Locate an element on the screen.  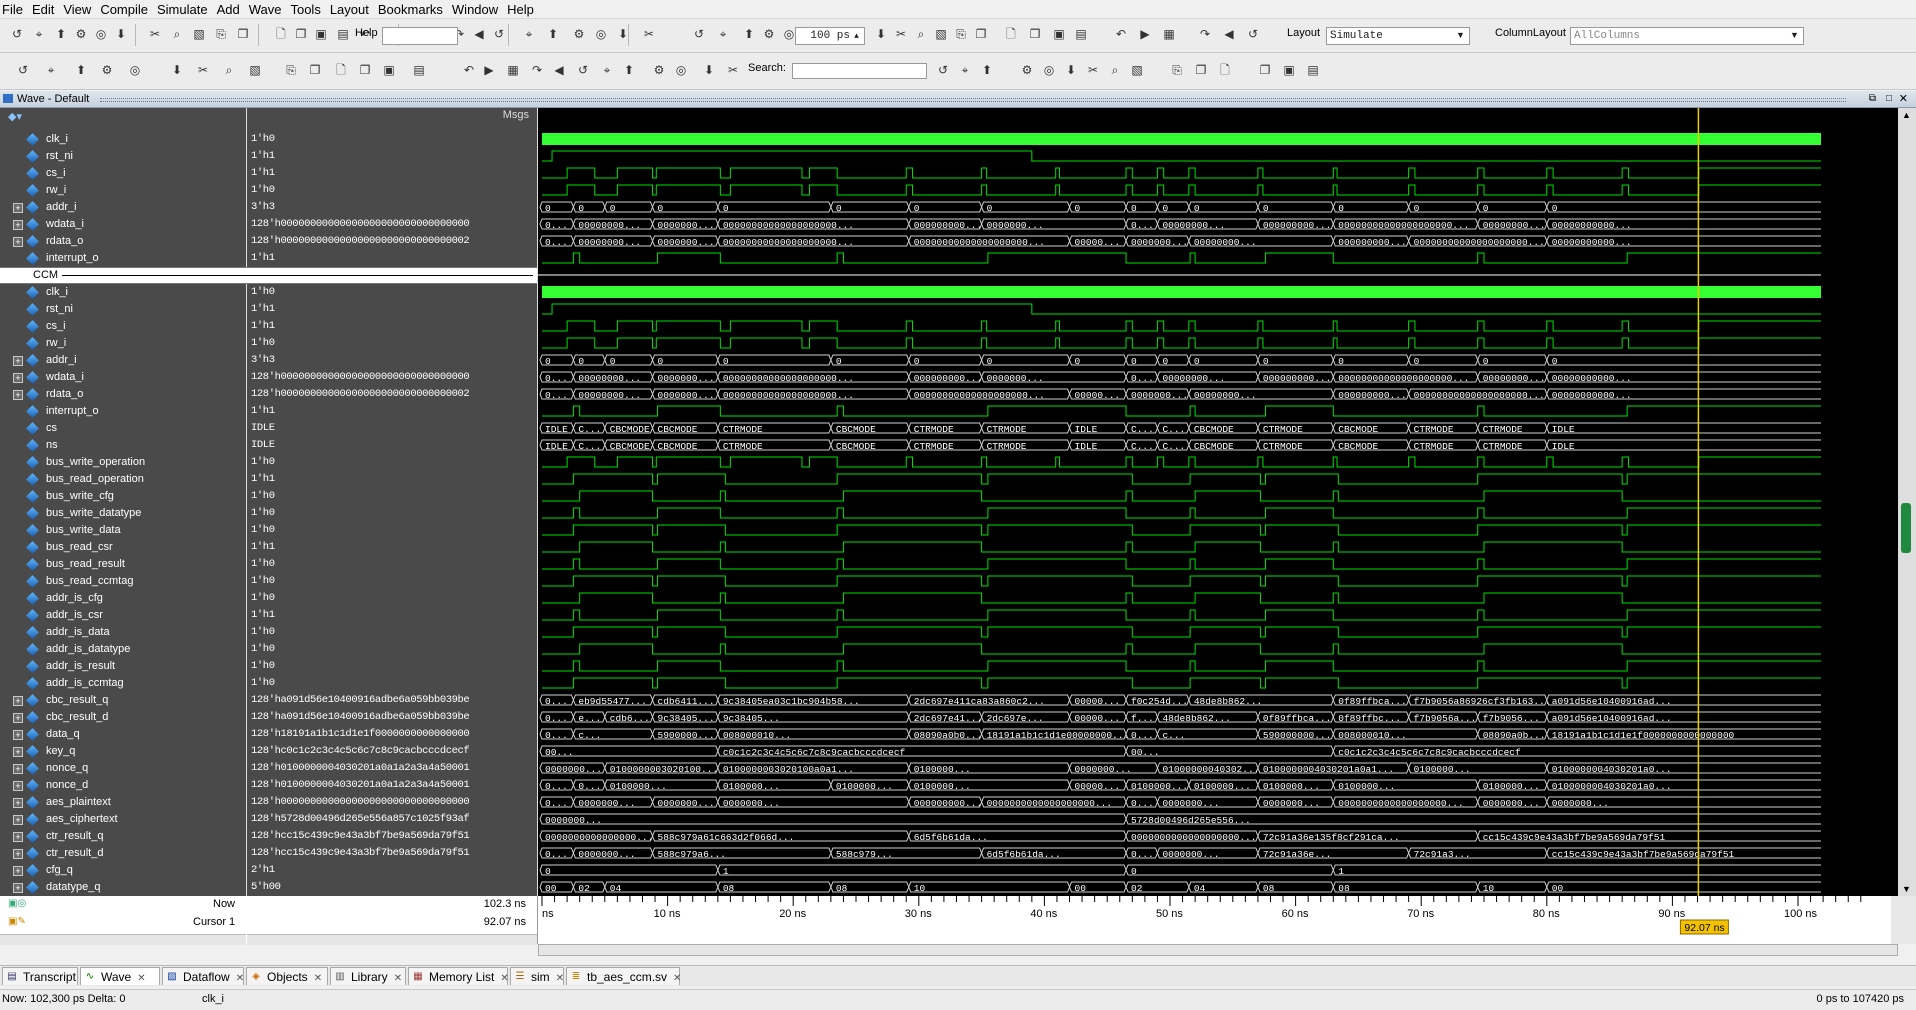
main-tool-icon: ⎘ is located at coordinates (221, 35).